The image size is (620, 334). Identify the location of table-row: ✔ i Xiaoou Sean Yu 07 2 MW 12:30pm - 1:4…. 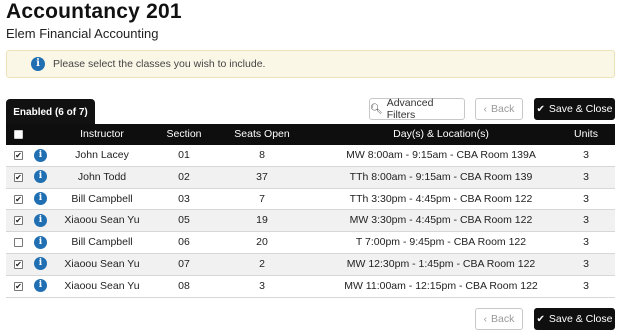
(310, 264).